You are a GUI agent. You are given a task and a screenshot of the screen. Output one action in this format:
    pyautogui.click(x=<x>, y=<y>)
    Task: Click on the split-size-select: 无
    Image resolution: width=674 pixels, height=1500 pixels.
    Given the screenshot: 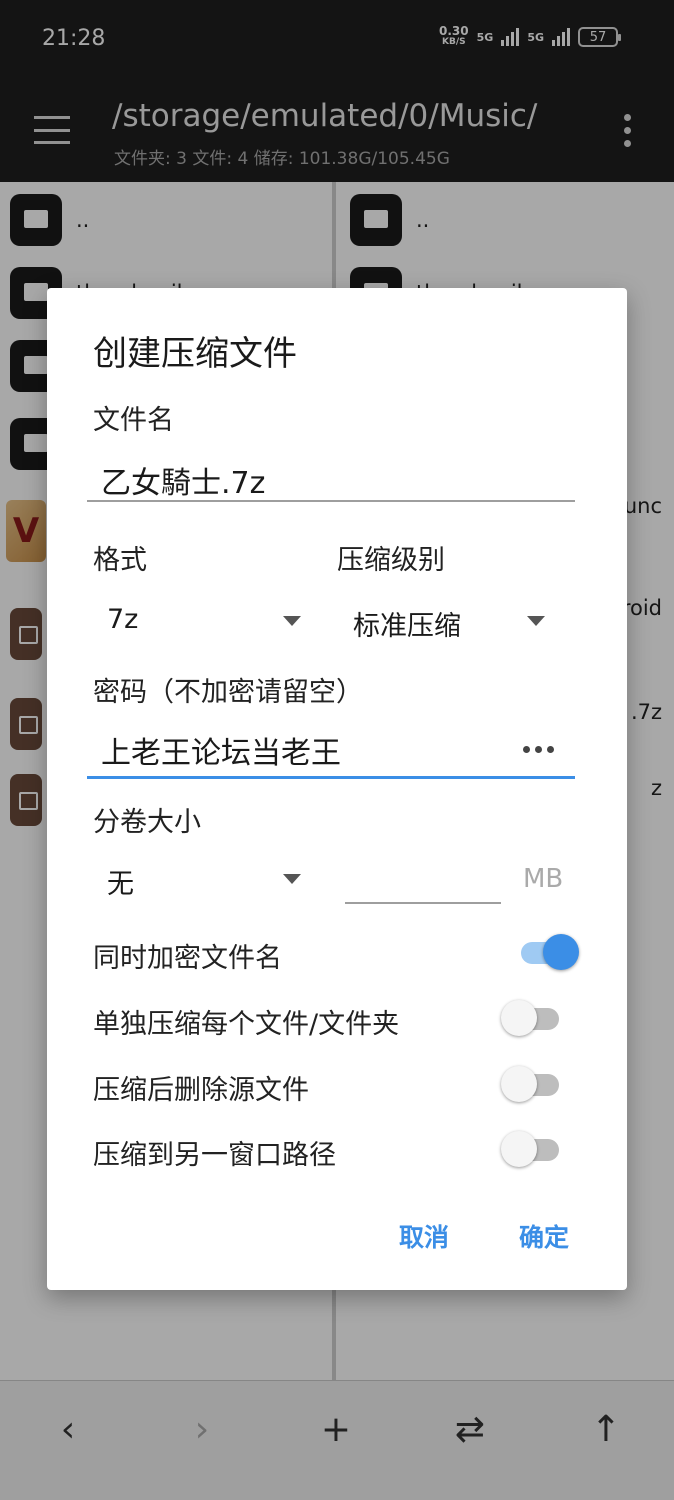 What is the action you would take?
    pyautogui.click(x=120, y=881)
    